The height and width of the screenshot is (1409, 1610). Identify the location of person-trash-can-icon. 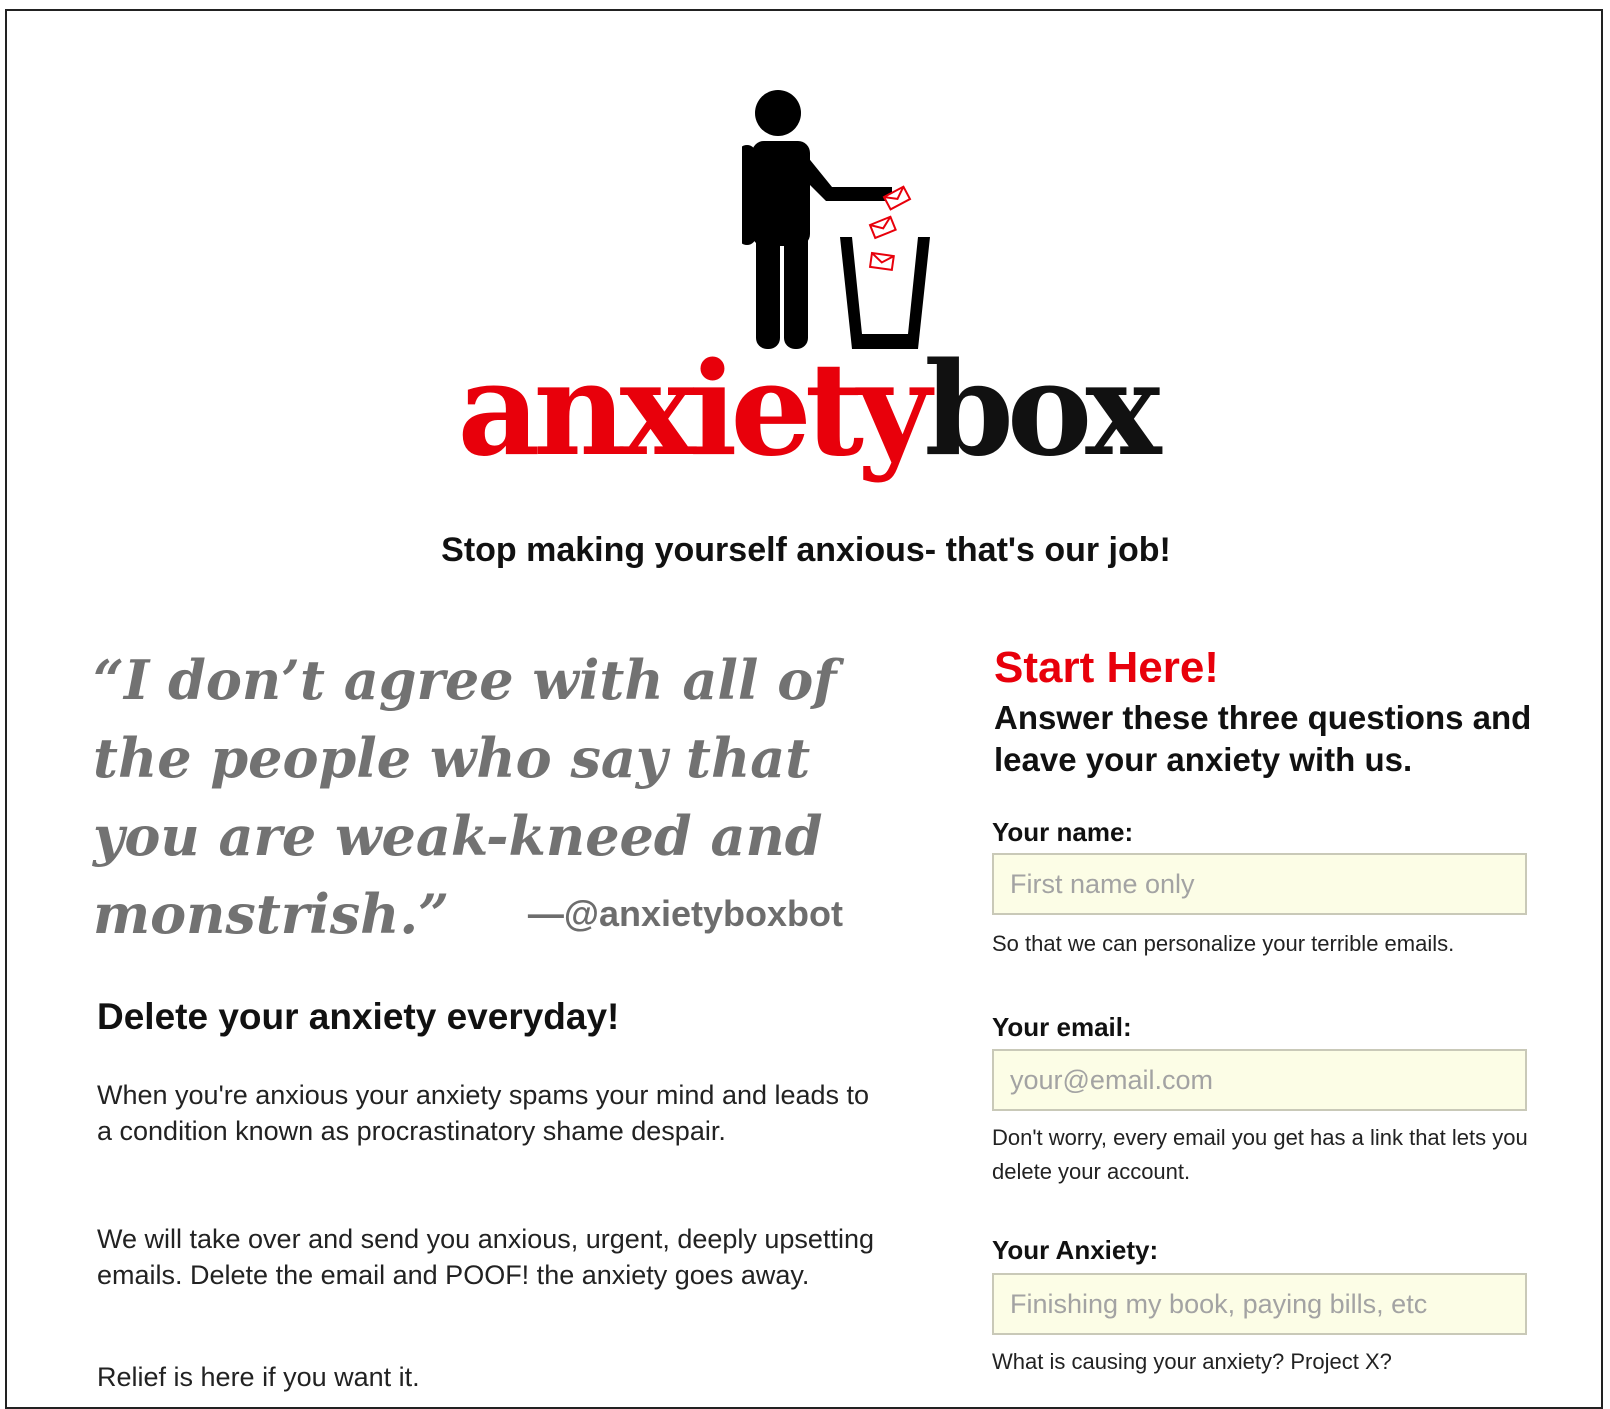
(836, 219).